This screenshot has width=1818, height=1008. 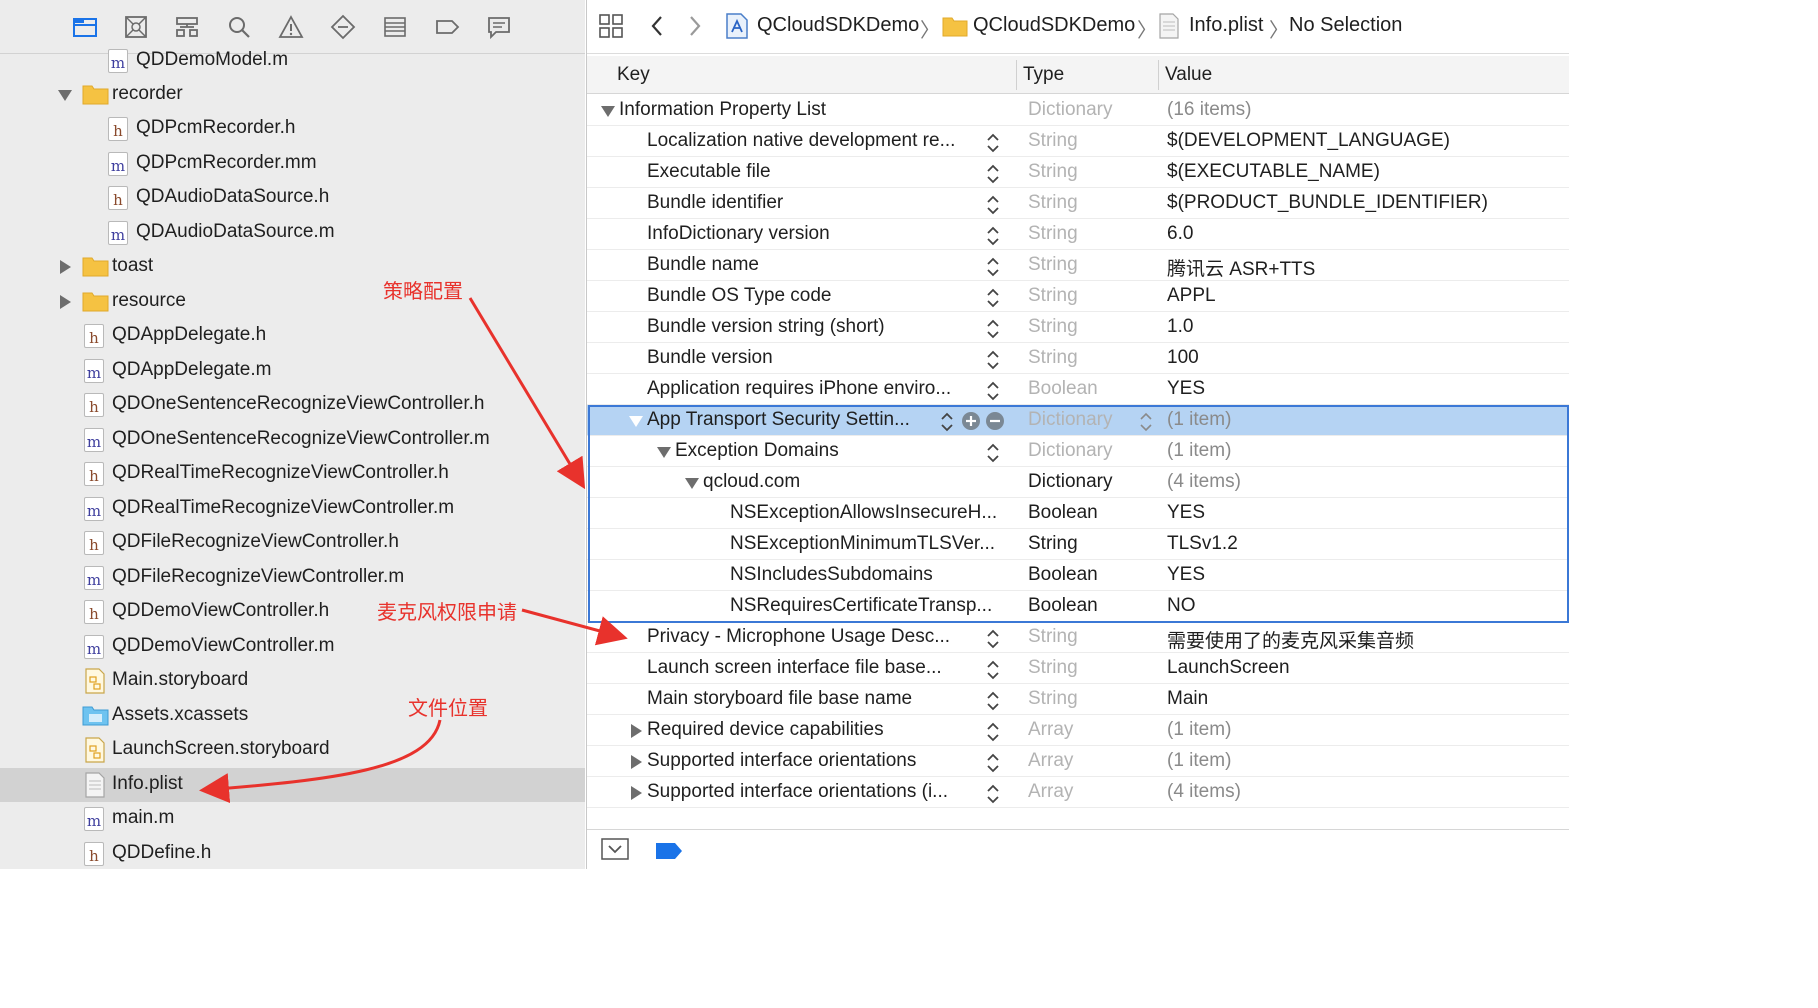 I want to click on jumpbar-selection: No Selection, so click(x=1345, y=25).